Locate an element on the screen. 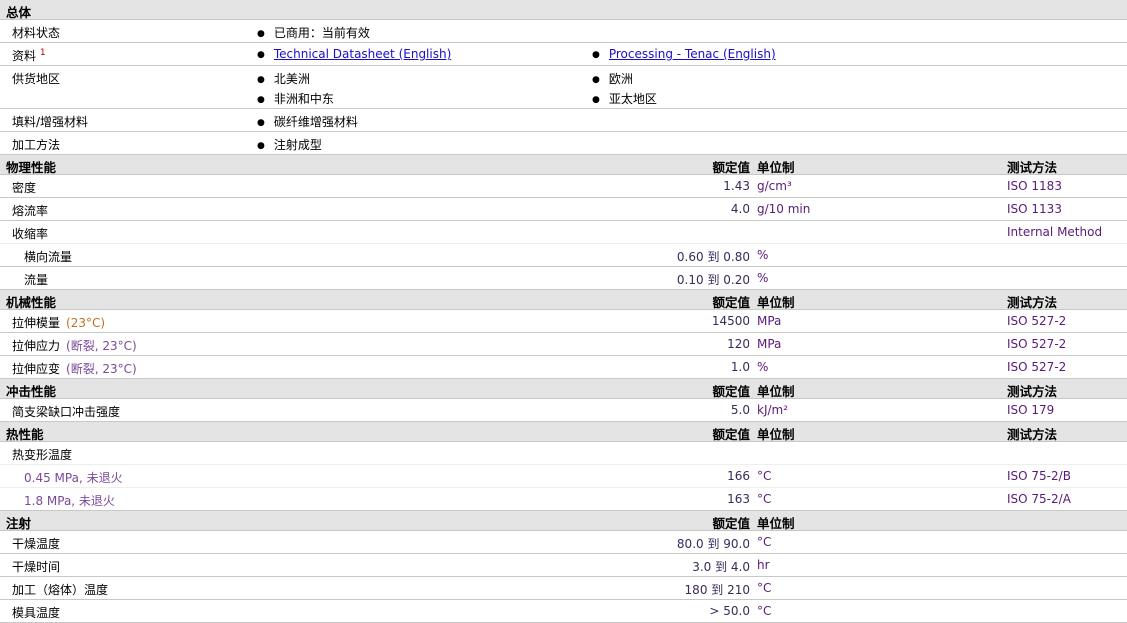  property-unit: kJ/m² is located at coordinates (773, 410).